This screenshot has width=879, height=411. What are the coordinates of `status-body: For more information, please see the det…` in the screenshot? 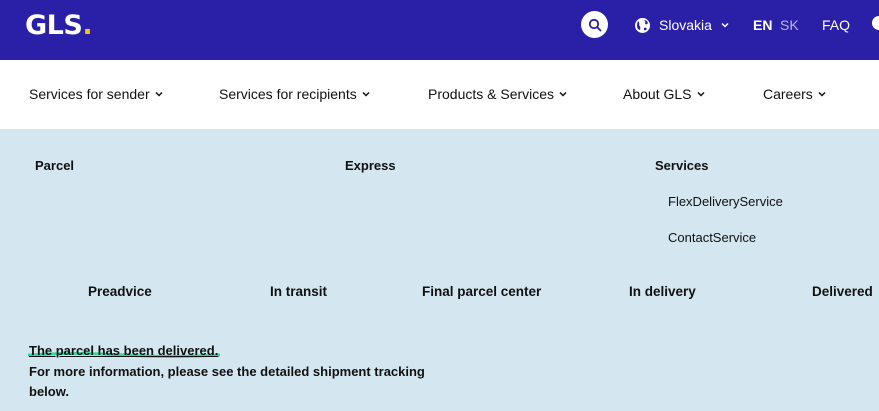 It's located at (227, 381).